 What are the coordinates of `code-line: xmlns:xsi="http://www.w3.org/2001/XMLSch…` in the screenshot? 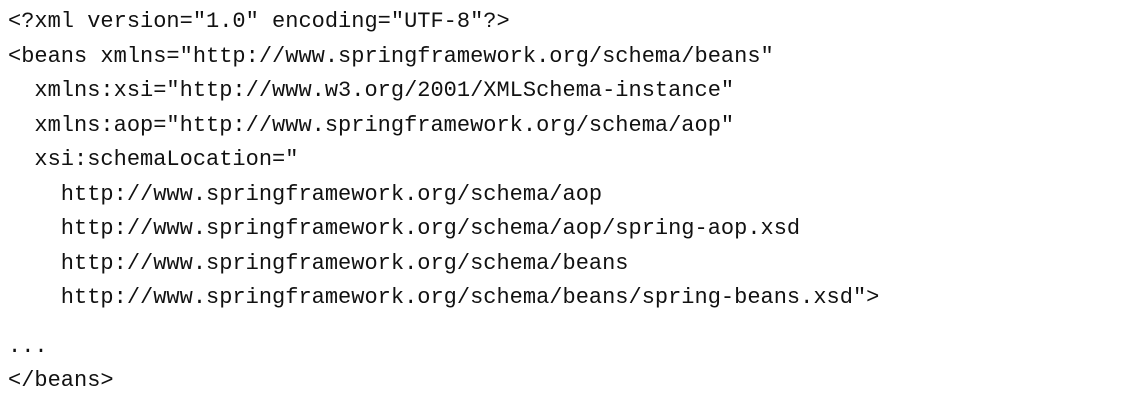 It's located at (371, 90).